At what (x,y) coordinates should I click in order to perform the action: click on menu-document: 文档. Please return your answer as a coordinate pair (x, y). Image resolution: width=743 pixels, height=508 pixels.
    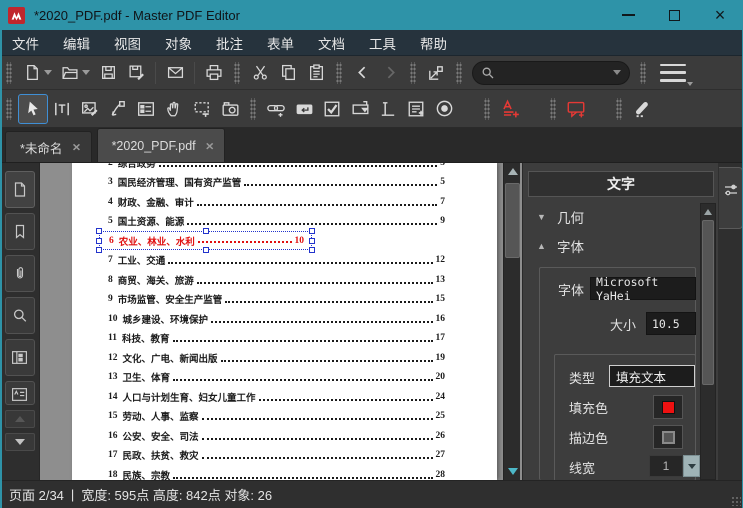
    Looking at the image, I should click on (331, 43).